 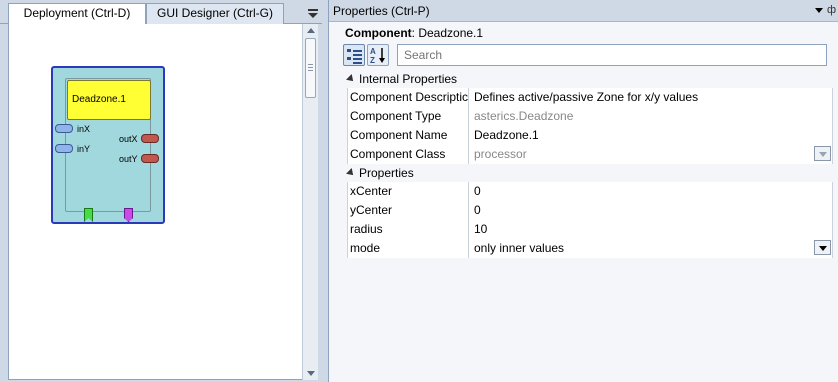 What do you see at coordinates (408, 97) in the screenshot?
I see `property-name: Component Descriptic` at bounding box center [408, 97].